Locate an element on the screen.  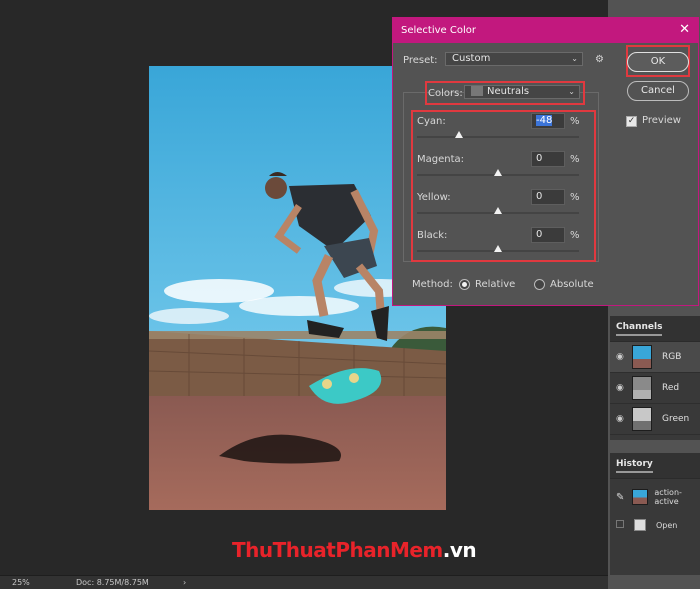
slider-label: Cyan: is located at coordinates (431, 121).